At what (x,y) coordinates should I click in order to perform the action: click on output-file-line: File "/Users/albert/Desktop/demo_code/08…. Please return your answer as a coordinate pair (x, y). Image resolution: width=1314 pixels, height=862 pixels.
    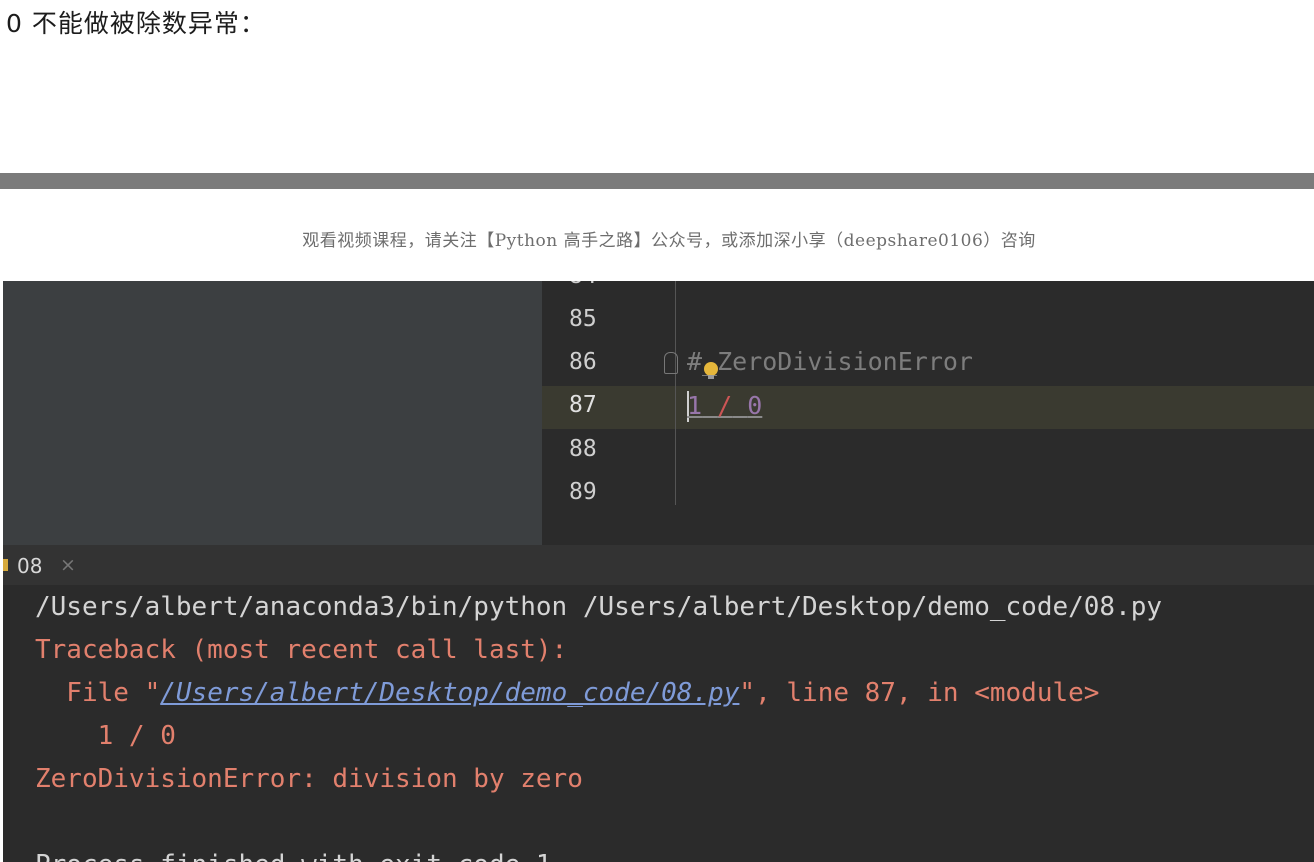
    Looking at the image, I should click on (567, 693).